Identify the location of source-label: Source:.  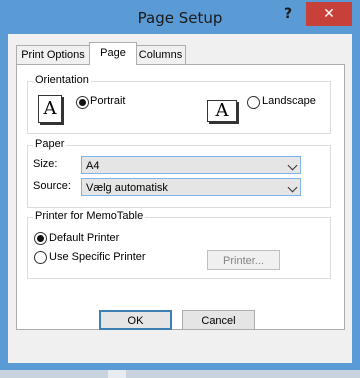
(52, 186).